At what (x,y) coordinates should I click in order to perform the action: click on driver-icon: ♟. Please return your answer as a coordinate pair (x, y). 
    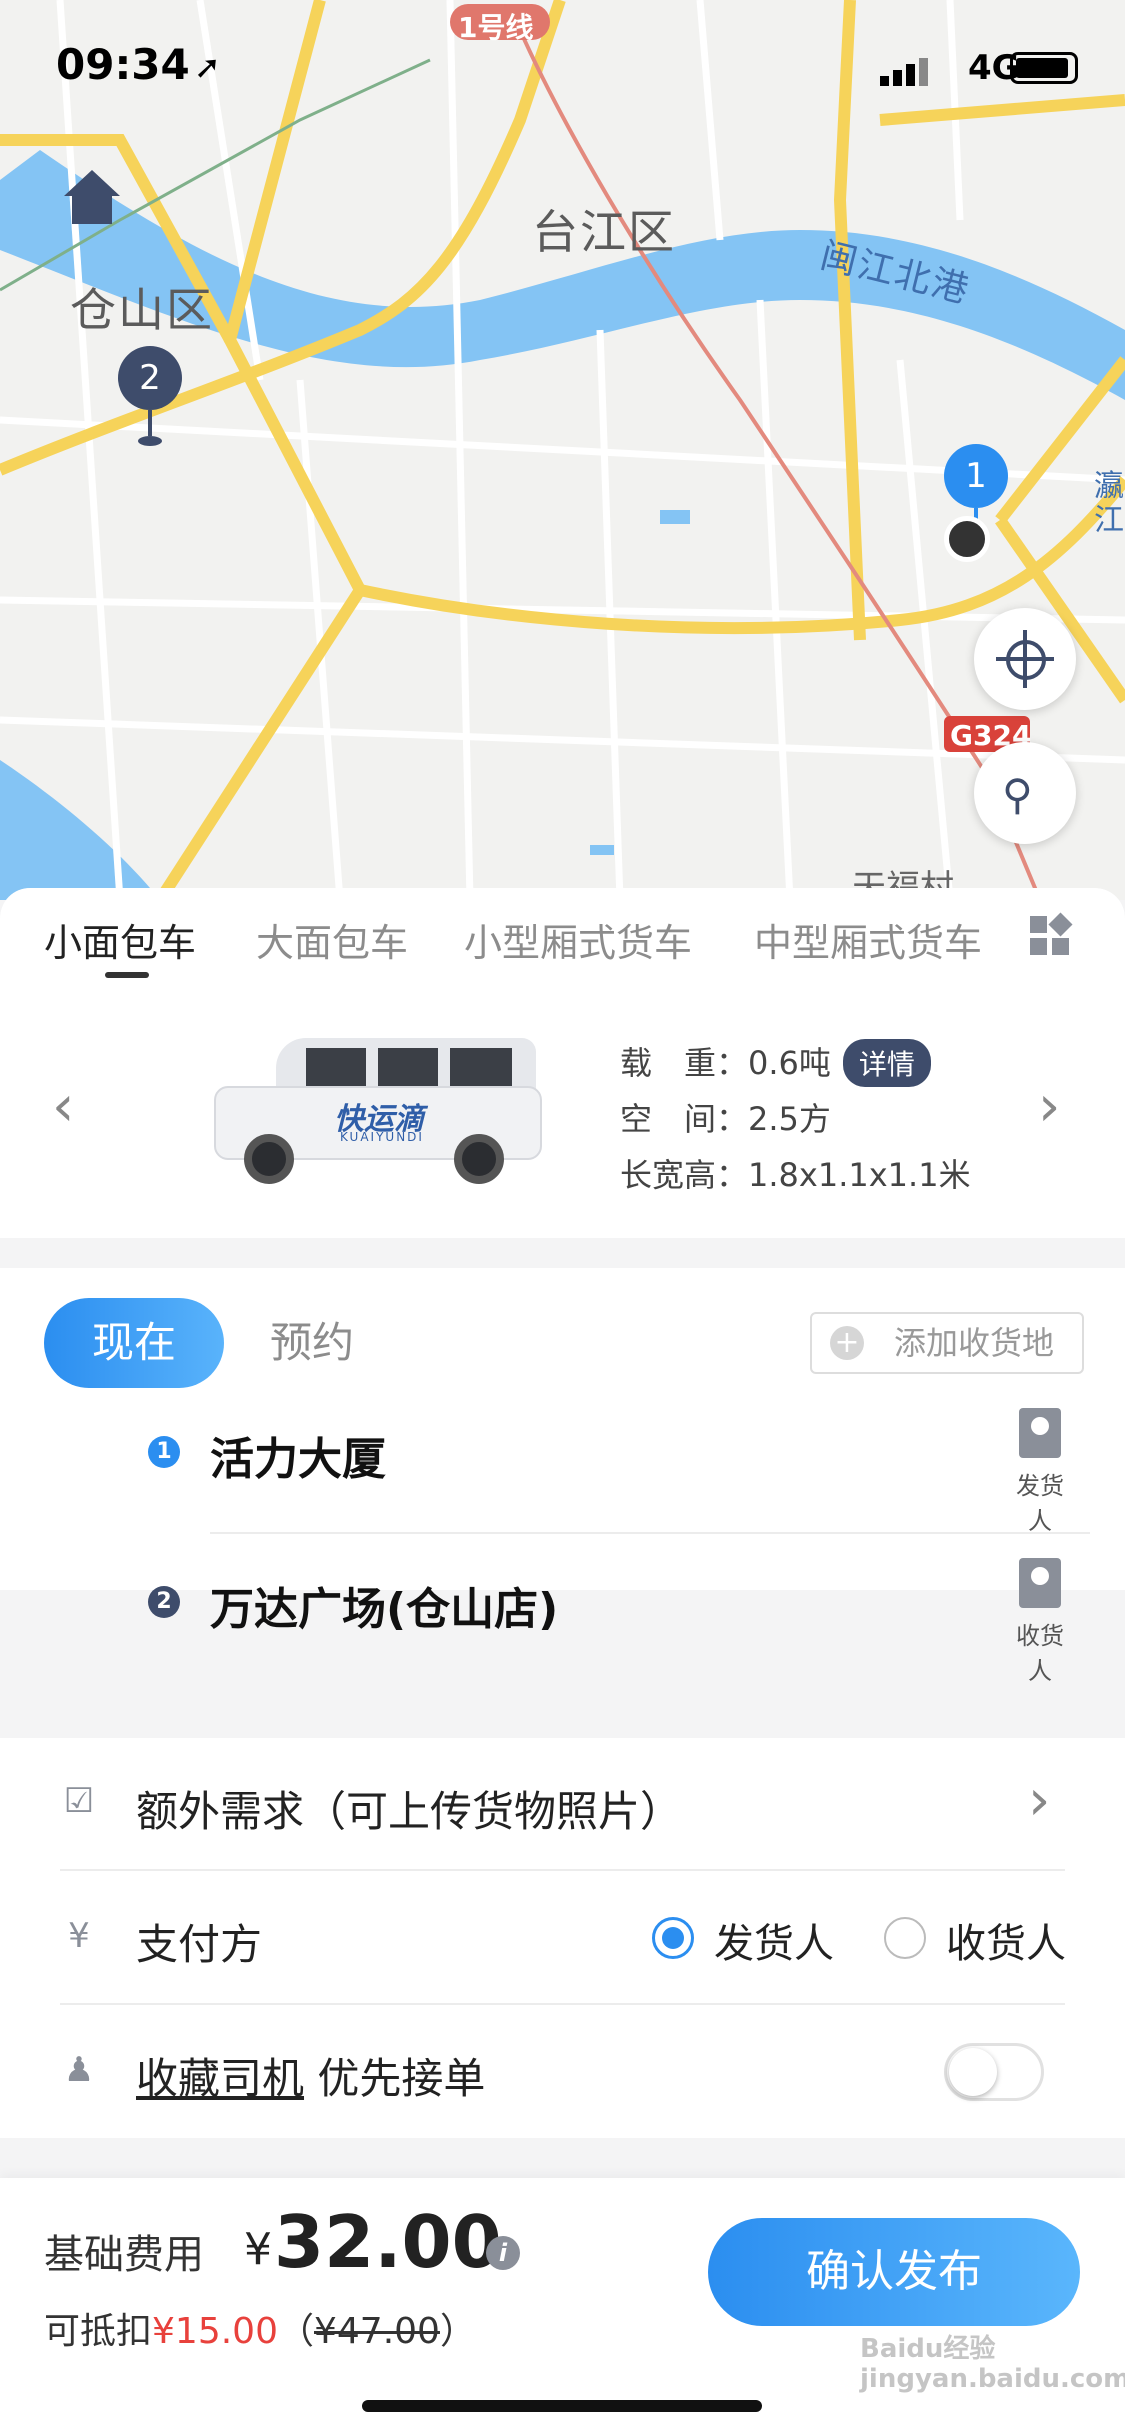
    Looking at the image, I should click on (79, 2070).